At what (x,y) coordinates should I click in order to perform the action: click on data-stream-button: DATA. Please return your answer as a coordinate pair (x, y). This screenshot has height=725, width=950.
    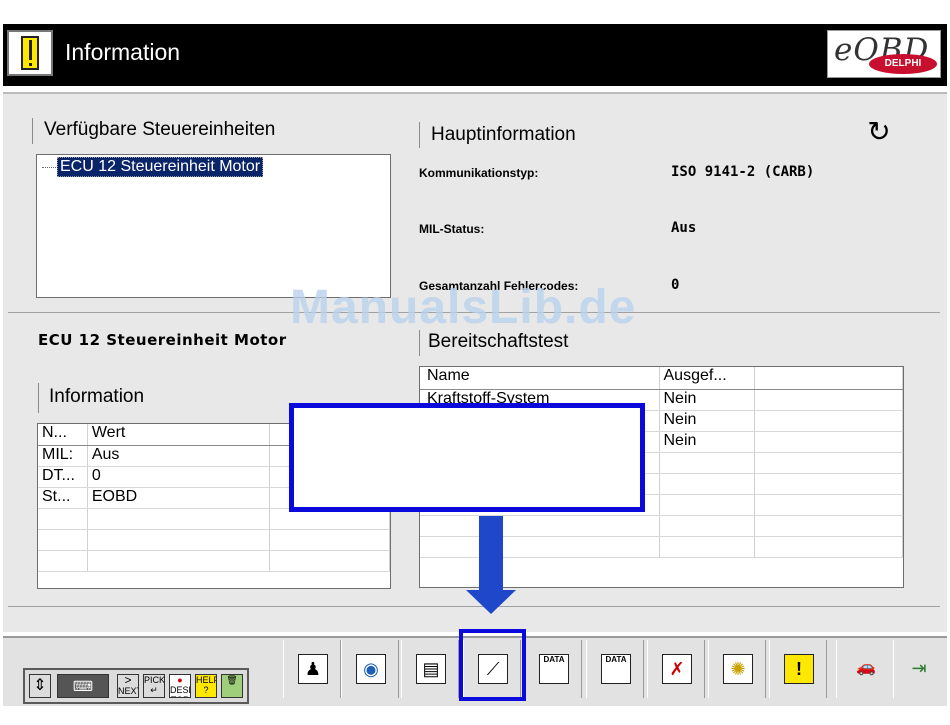
    Looking at the image, I should click on (553, 669).